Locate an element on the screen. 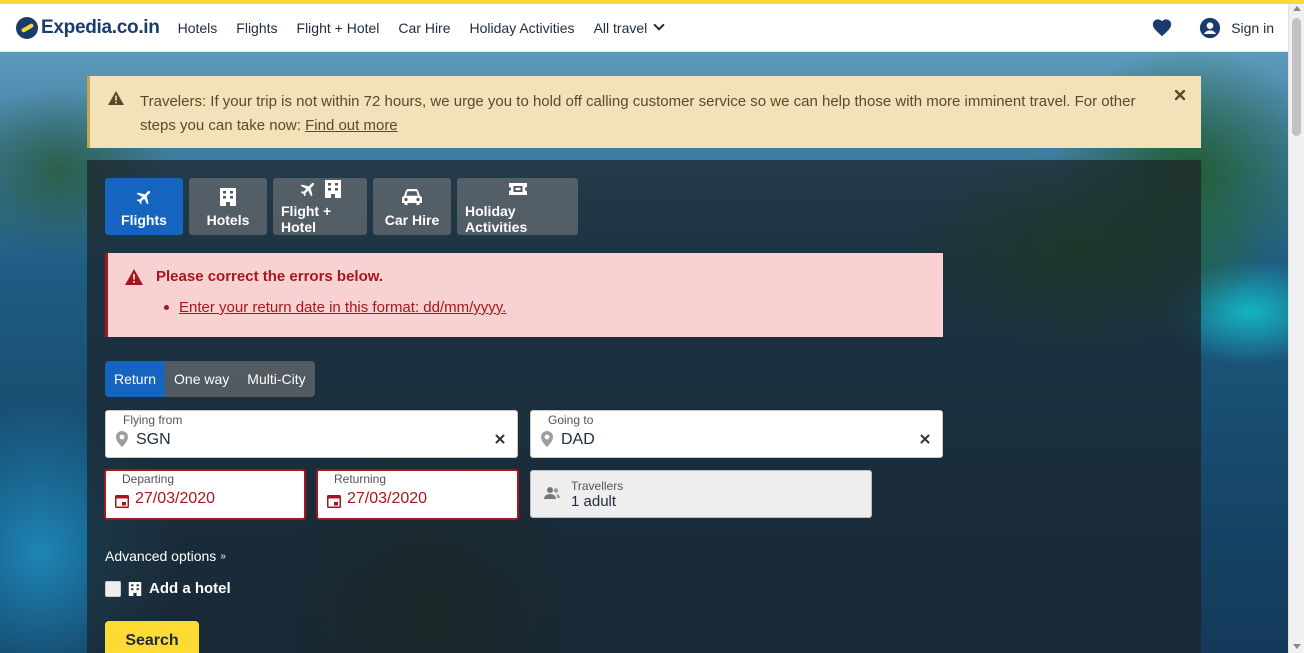 The image size is (1304, 653). user-icon is located at coordinates (1210, 28).